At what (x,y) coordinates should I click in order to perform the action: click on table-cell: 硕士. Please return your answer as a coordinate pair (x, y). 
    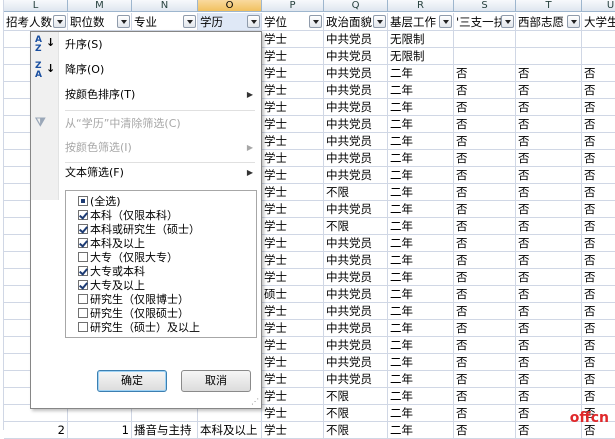
    Looking at the image, I should click on (293, 294).